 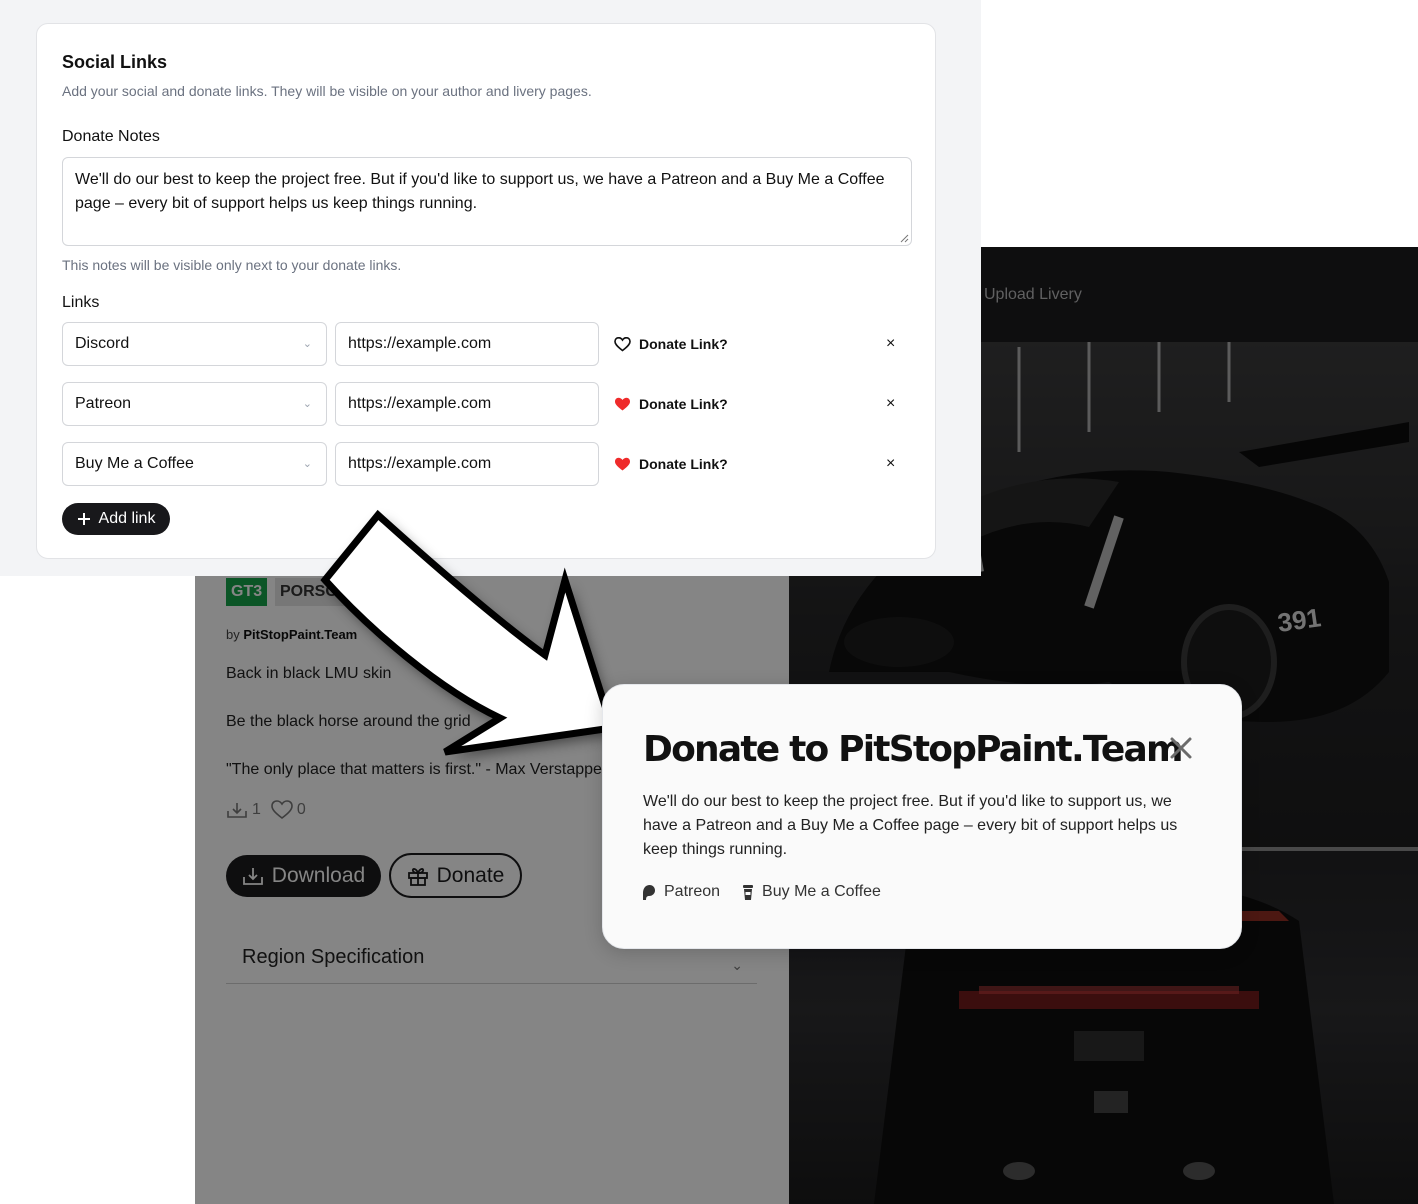 What do you see at coordinates (1181, 748) in the screenshot?
I see `close-icon` at bounding box center [1181, 748].